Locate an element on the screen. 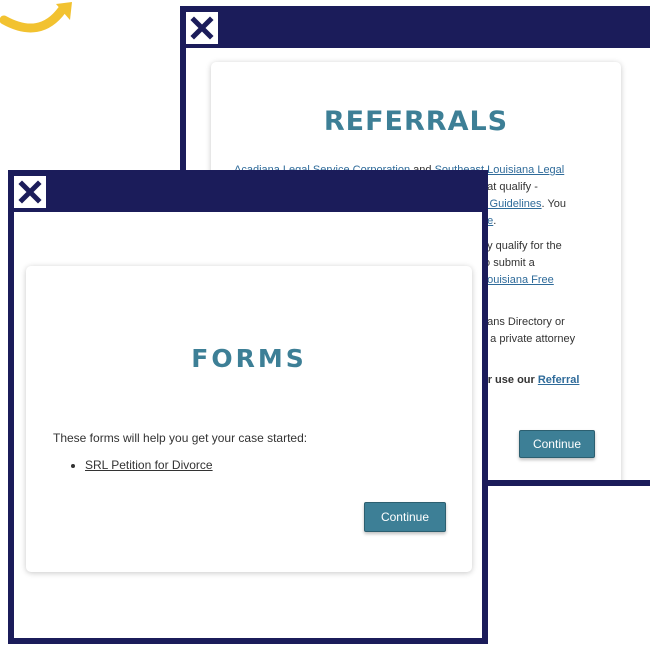 The width and height of the screenshot is (650, 646). referrals-line-9: d a private attorney is located at coordinates (528, 339).